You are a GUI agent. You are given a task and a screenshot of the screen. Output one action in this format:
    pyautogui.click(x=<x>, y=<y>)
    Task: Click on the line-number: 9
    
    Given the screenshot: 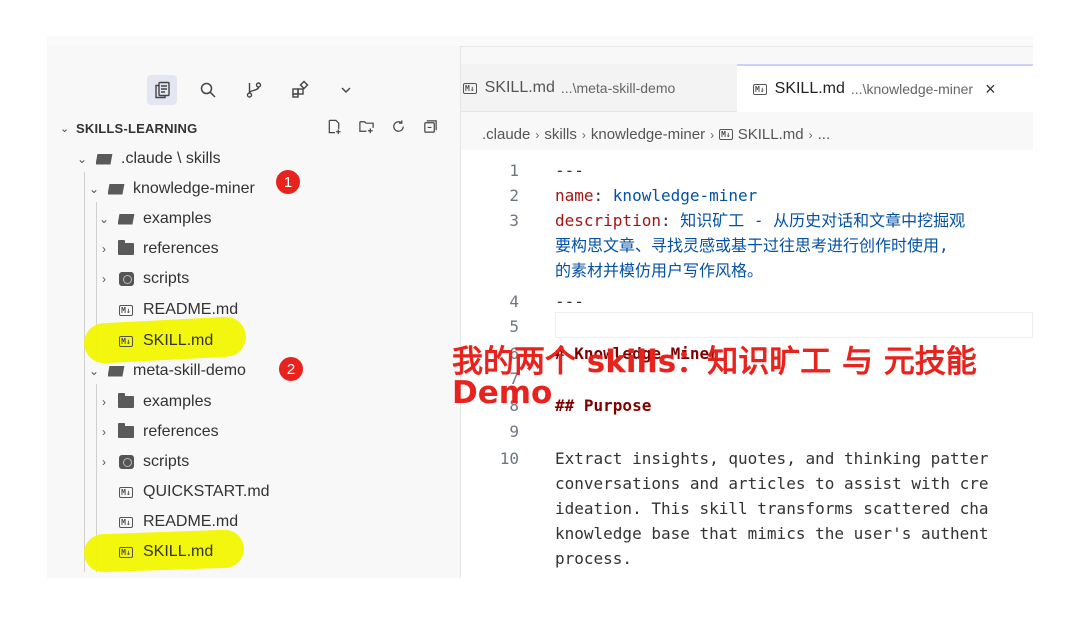 What is the action you would take?
    pyautogui.click(x=514, y=431)
    